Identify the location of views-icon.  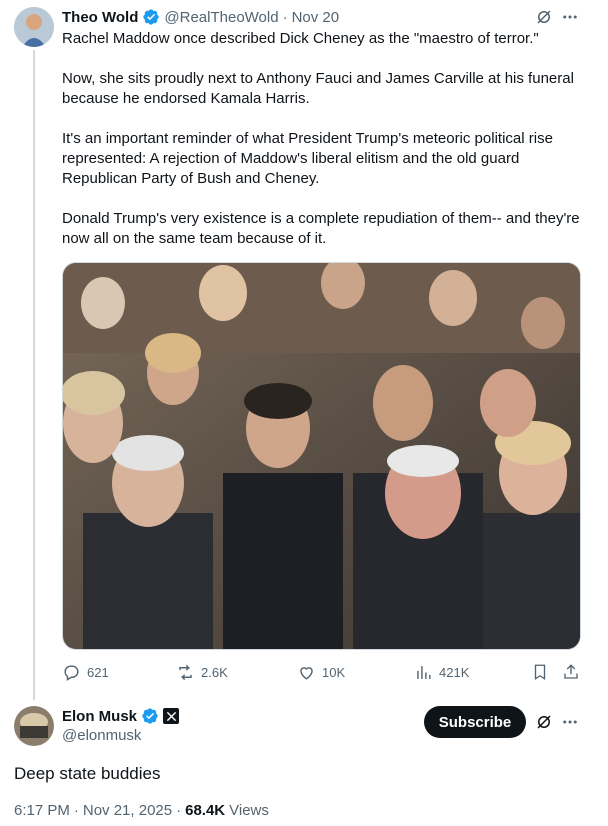
(424, 672).